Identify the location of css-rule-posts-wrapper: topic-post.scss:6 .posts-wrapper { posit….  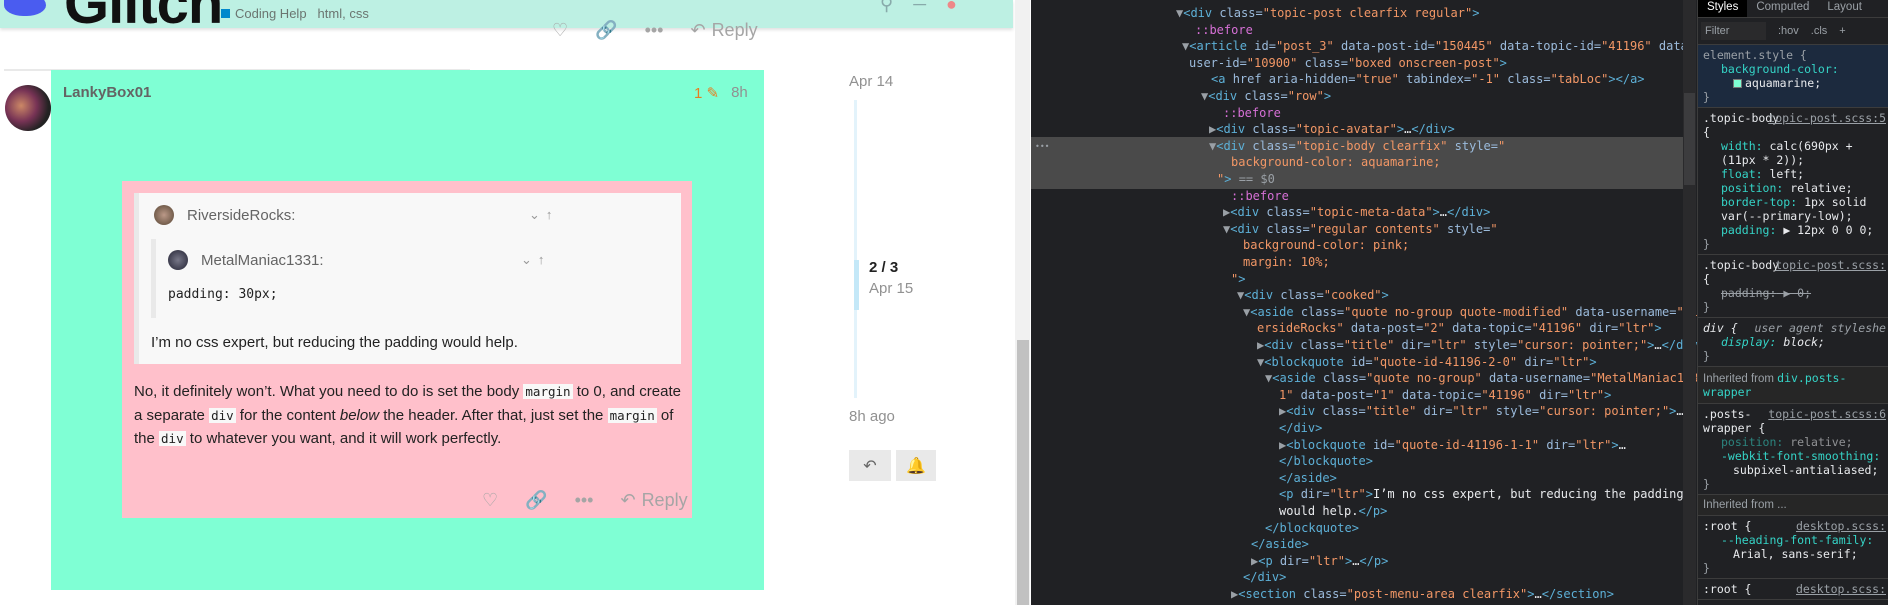
(1793, 449).